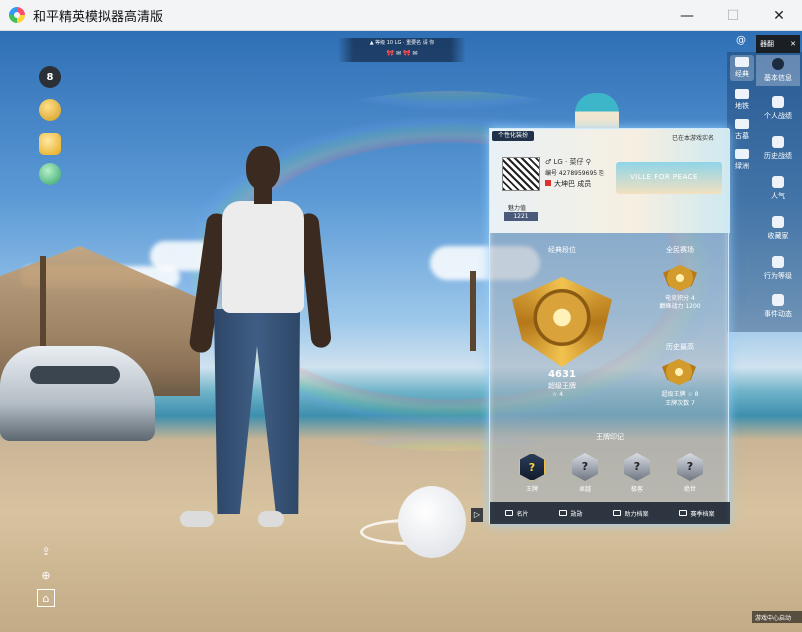  I want to click on ace-badge-icon: ?, so click(532, 467).